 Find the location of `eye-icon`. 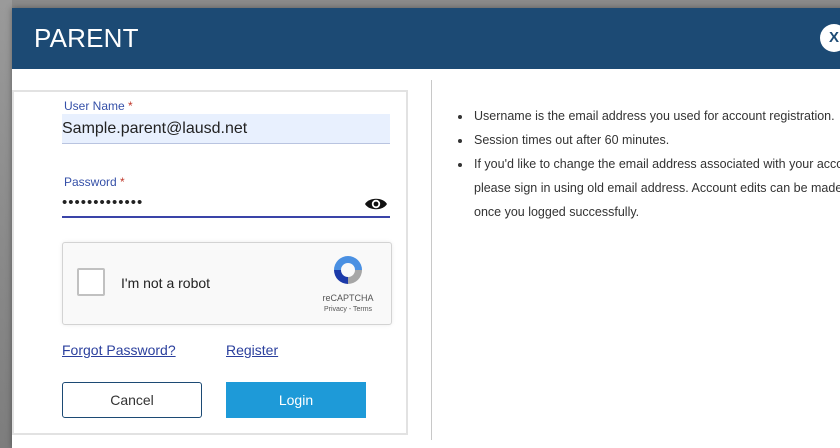

eye-icon is located at coordinates (376, 204).